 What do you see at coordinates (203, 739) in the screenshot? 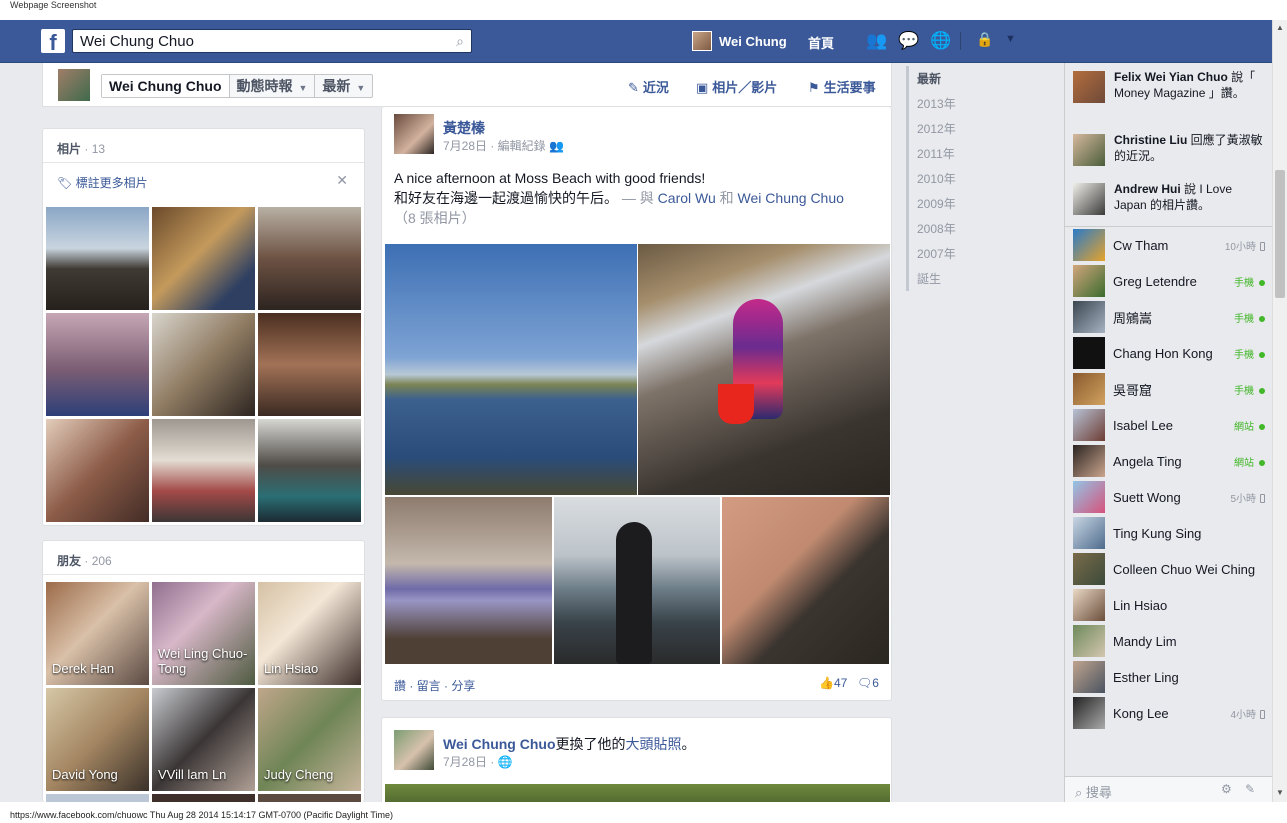
I see `friend-tile: VVill lam Ln` at bounding box center [203, 739].